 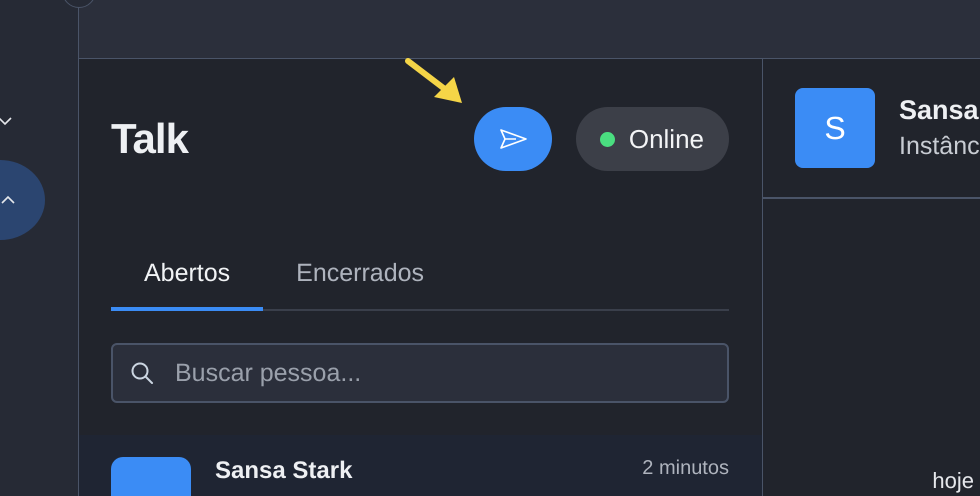 What do you see at coordinates (150, 139) in the screenshot?
I see `panel-title: Talk` at bounding box center [150, 139].